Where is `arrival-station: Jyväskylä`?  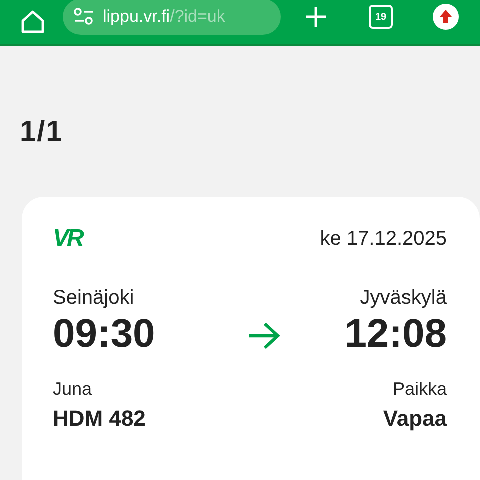 arrival-station: Jyväskylä is located at coordinates (403, 298).